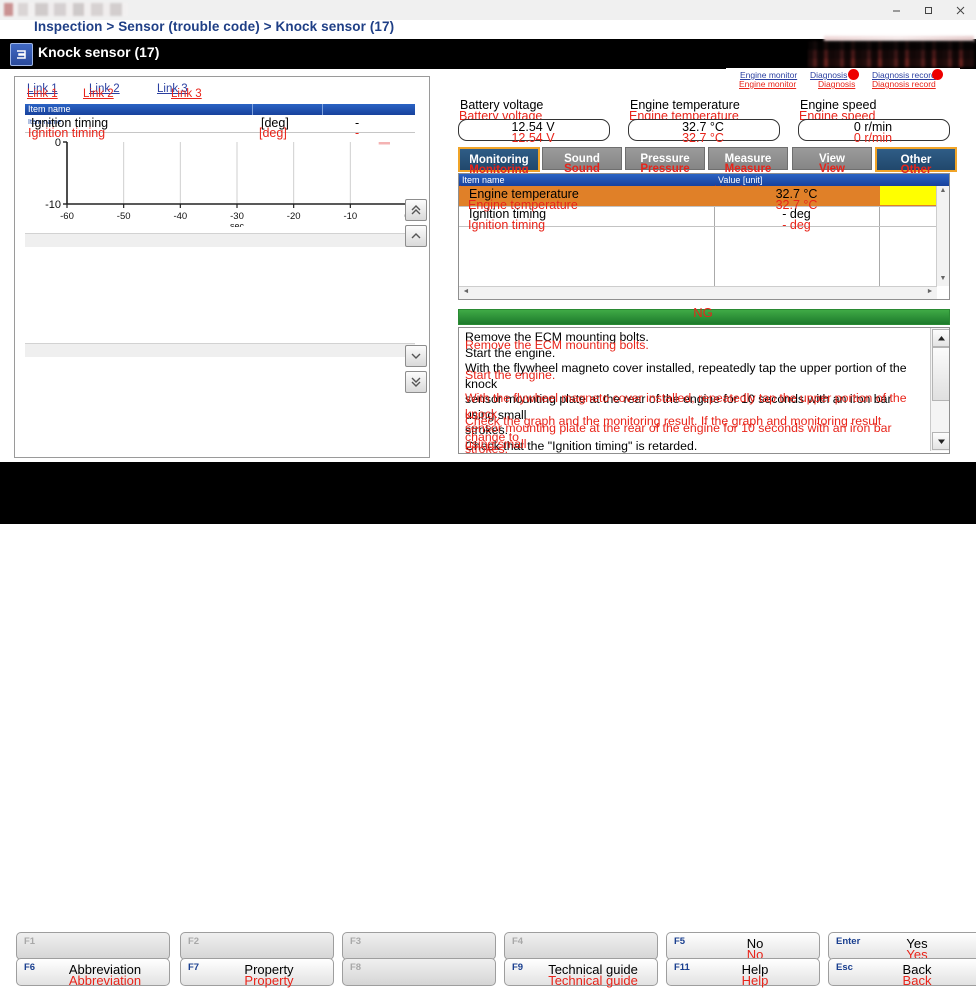  I want to click on function-key-f9-technical-guide: F9 Technical guide Technical guide, so click(581, 973).